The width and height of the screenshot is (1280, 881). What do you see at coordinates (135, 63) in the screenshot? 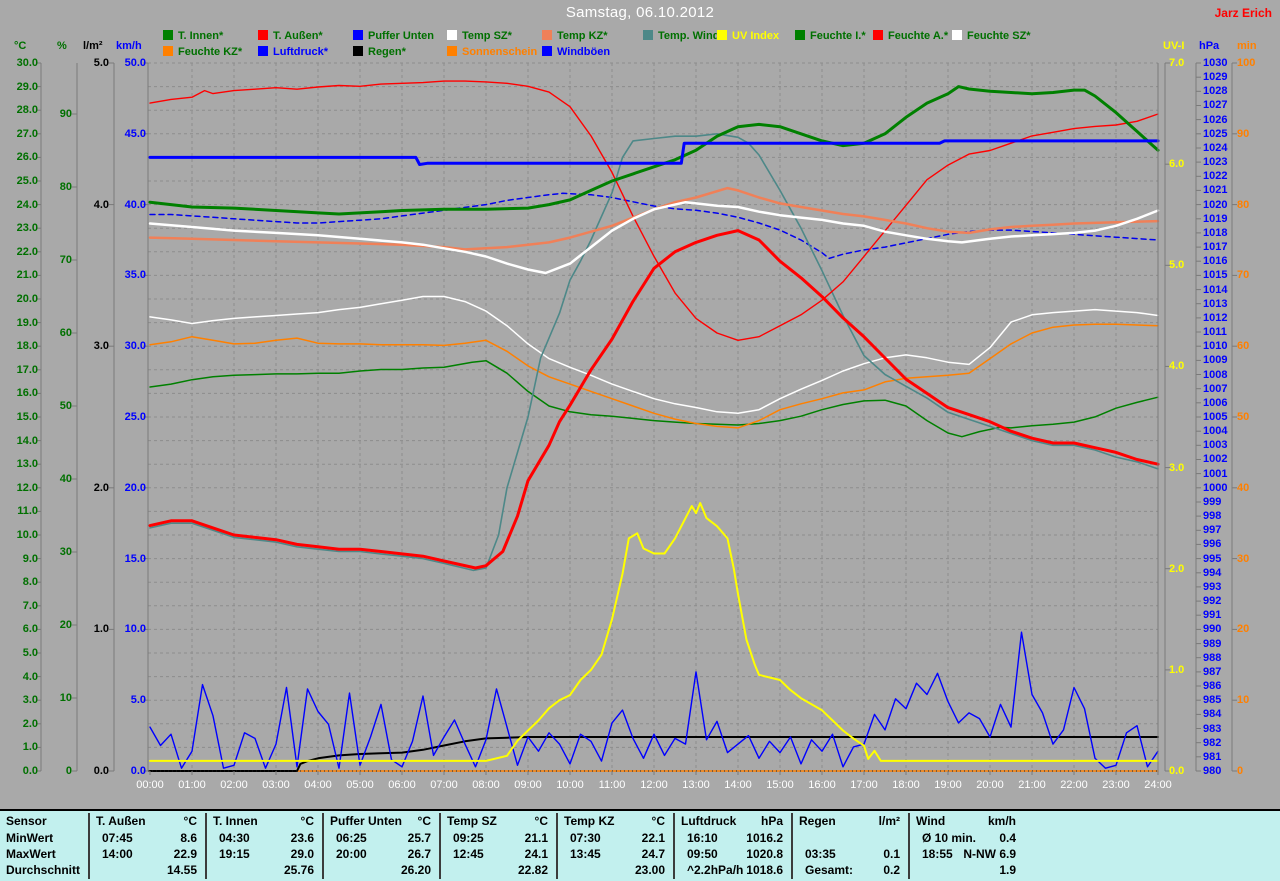
I see `axis-tick-label: 50.0` at bounding box center [135, 63].